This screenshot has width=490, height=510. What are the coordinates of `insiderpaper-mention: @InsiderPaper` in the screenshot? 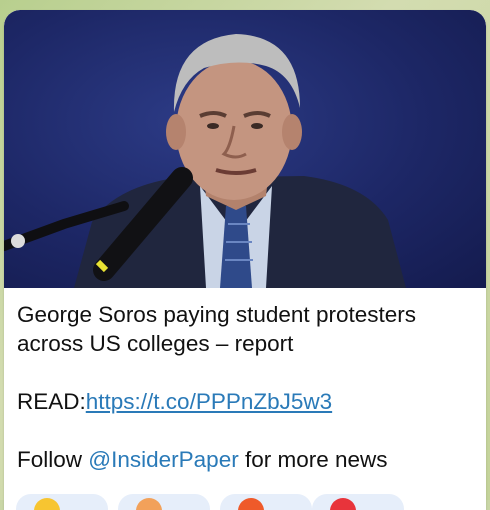 It's located at (163, 459).